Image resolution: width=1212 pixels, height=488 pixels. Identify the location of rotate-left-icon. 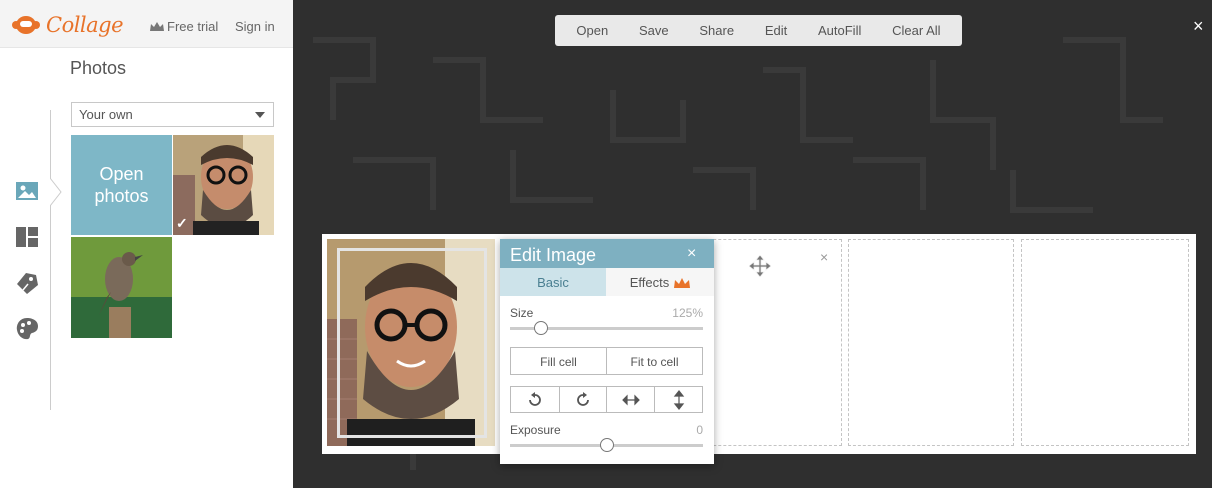
(535, 398).